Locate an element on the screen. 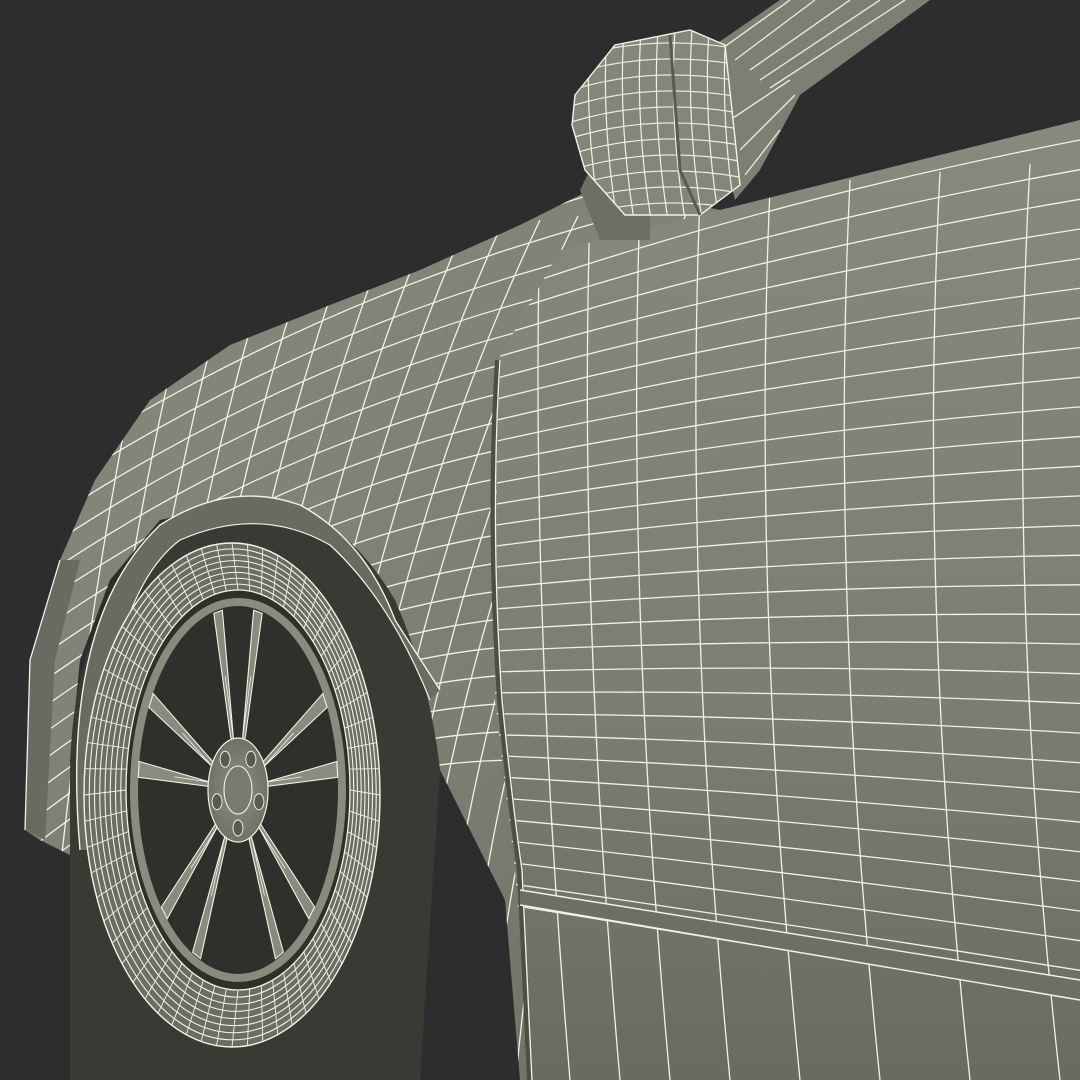 The height and width of the screenshot is (1080, 1080). center-cap-icon is located at coordinates (238, 790).